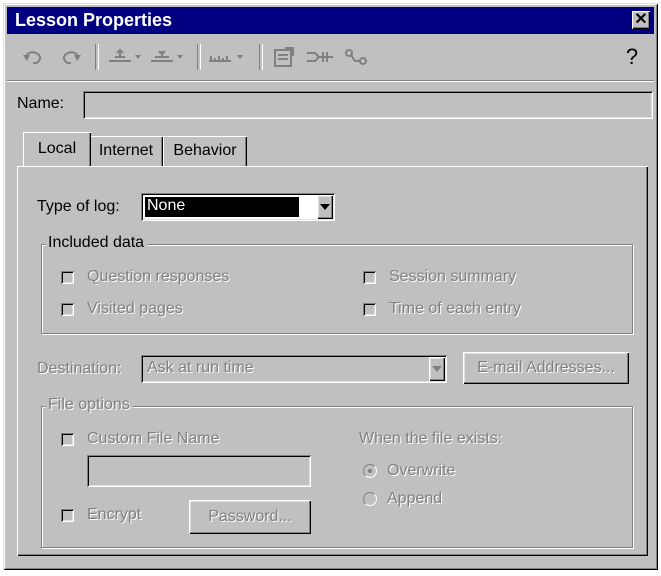  Describe the element at coordinates (153, 438) in the screenshot. I see `custom-file-name-label: Custom File Name` at that location.